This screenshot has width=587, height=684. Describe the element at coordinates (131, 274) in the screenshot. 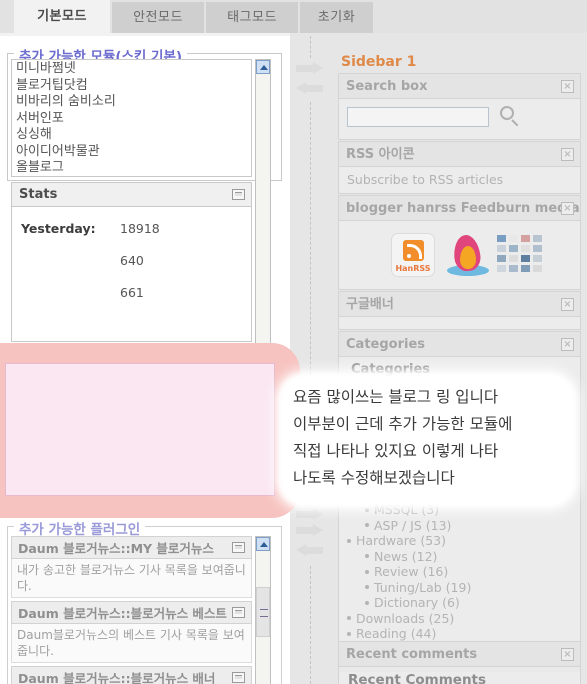

I see `stats-panel-body: Yesterday: 18918 640 661` at that location.